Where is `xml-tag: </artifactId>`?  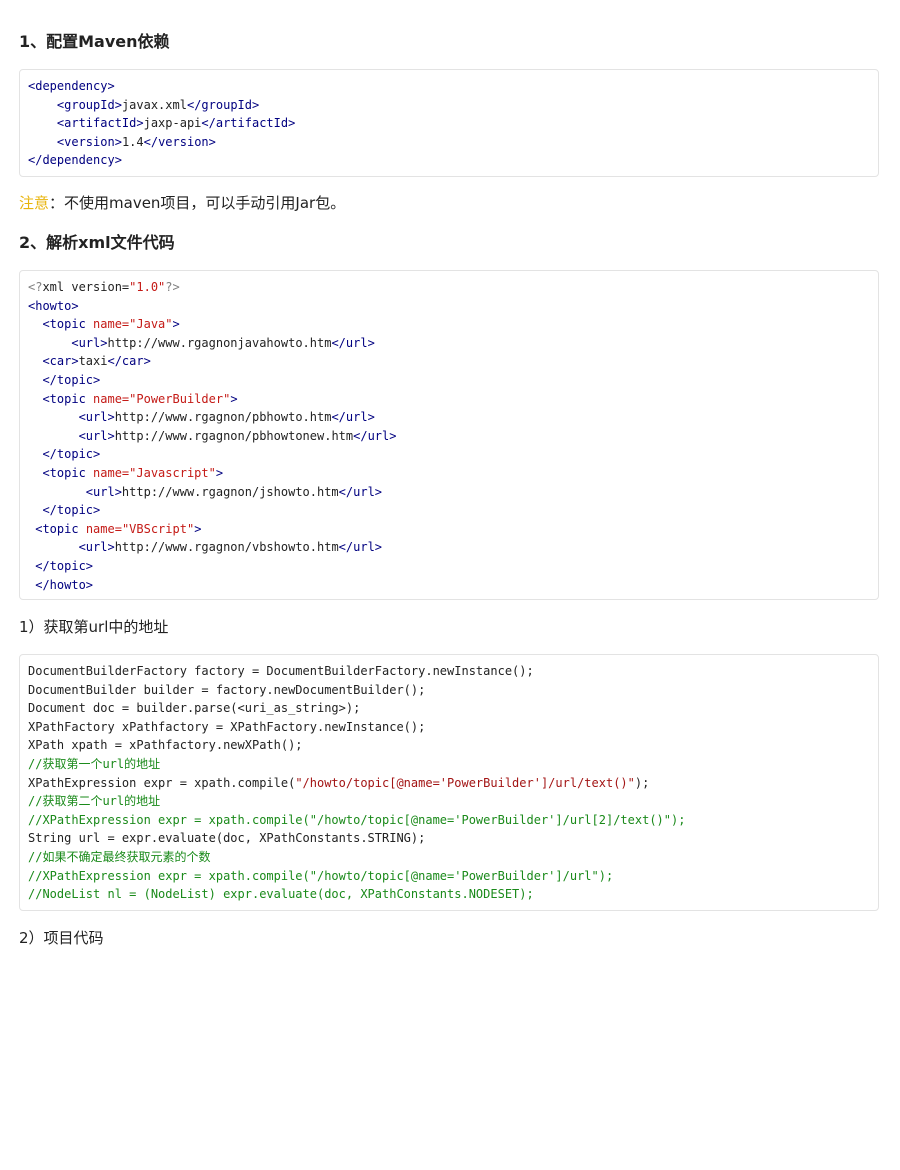
xml-tag: </artifactId> is located at coordinates (248, 123).